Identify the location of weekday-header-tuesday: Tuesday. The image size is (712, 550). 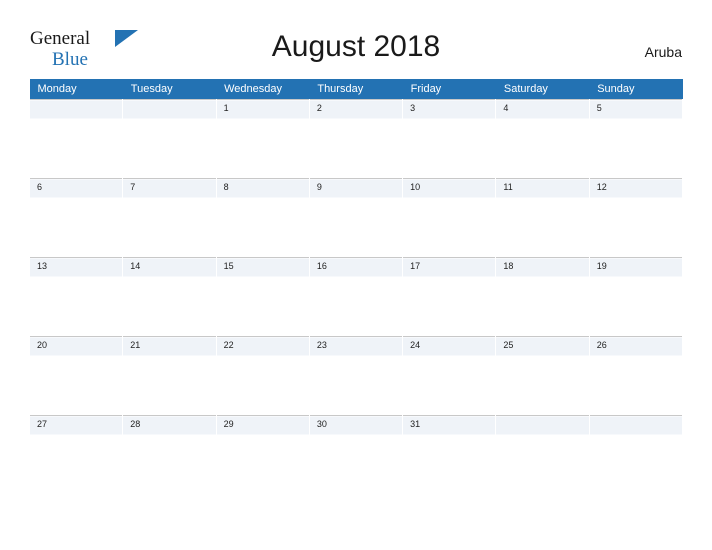
(169, 89).